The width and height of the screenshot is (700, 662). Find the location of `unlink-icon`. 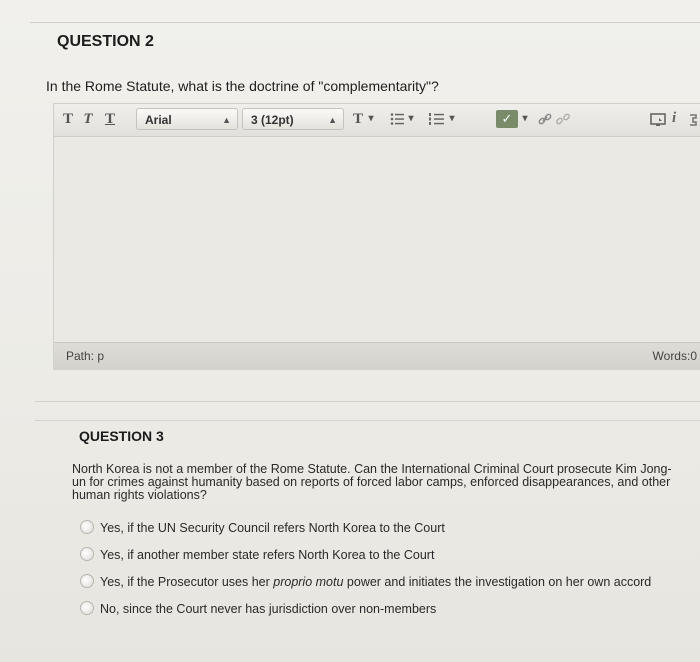

unlink-icon is located at coordinates (563, 119).